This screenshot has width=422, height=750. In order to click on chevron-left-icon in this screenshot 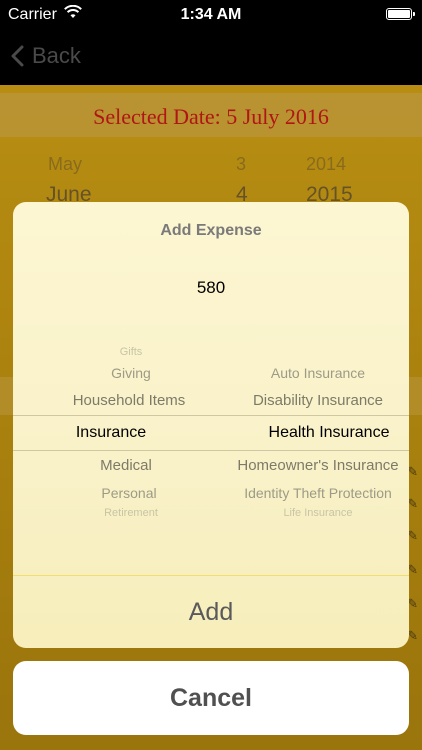, I will do `click(17, 56)`.